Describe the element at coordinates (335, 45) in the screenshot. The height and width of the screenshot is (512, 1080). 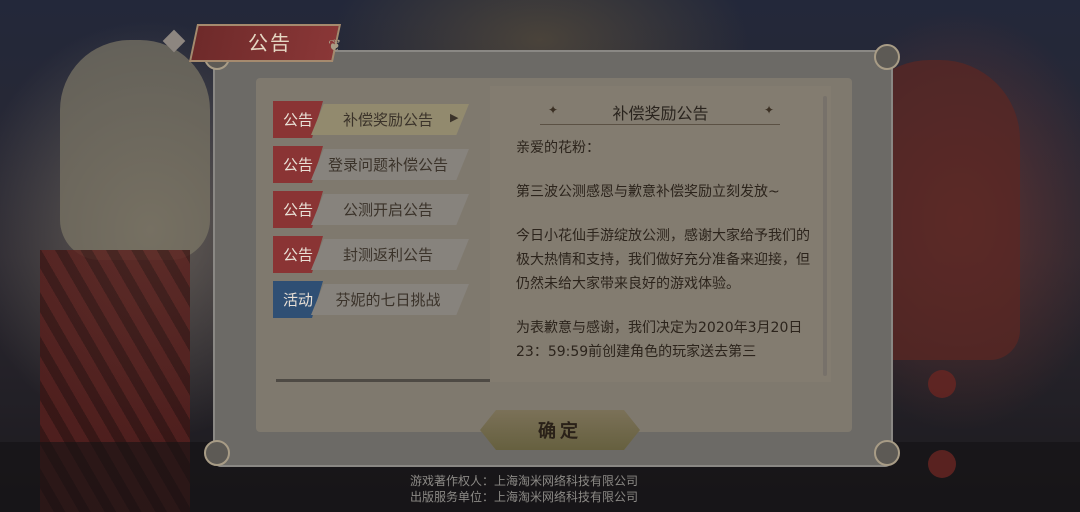
I see `title-flourish-icon: ❦` at that location.